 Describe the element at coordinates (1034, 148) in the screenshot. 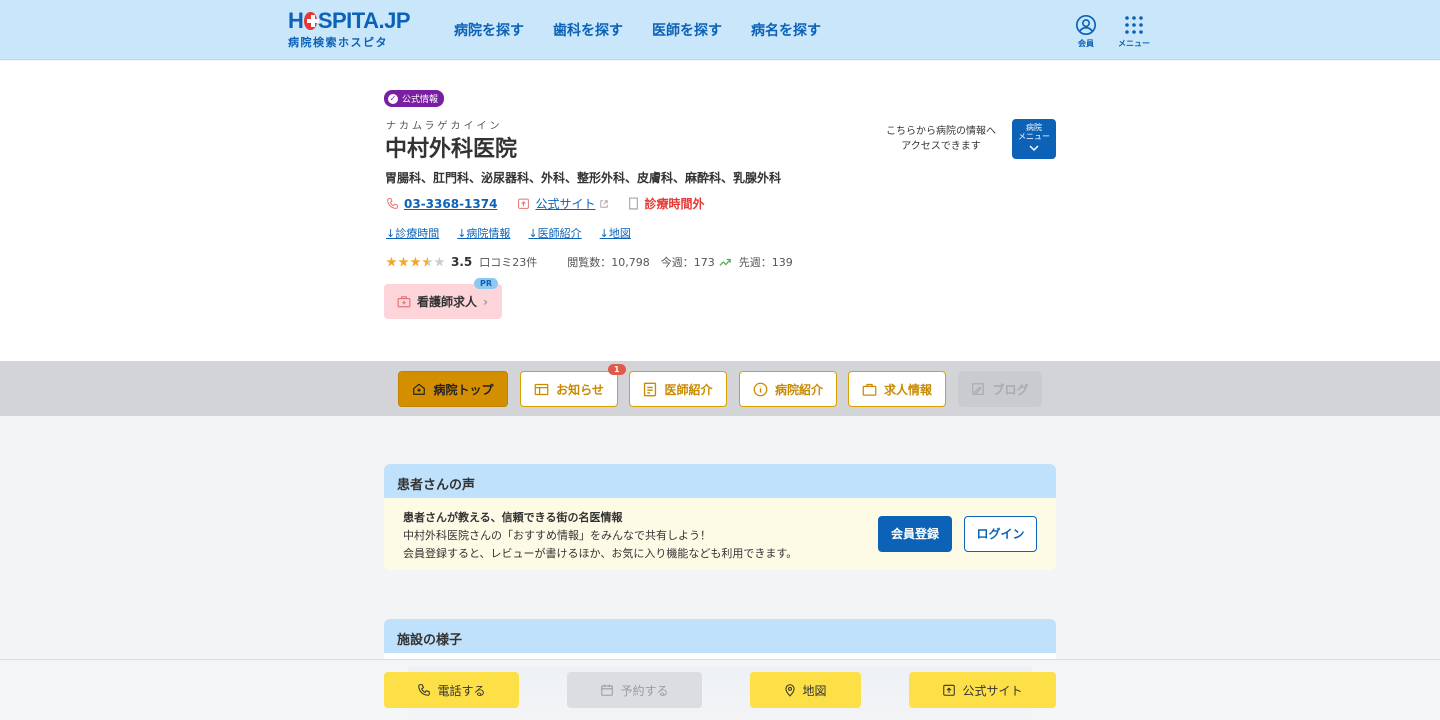

I see `chevron-down-icon` at that location.